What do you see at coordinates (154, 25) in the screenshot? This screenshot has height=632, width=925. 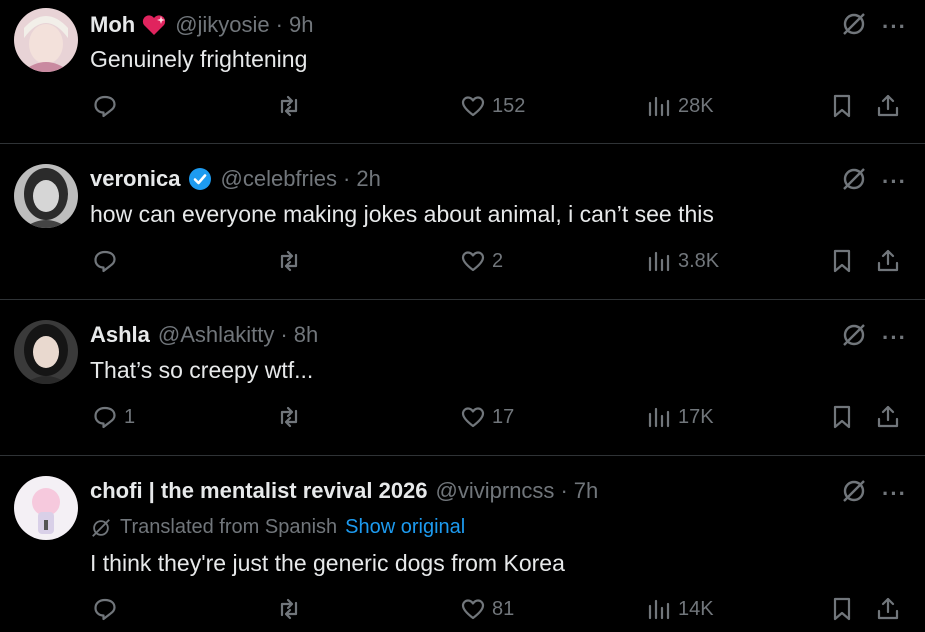 I see `heart-sparkle-icon` at bounding box center [154, 25].